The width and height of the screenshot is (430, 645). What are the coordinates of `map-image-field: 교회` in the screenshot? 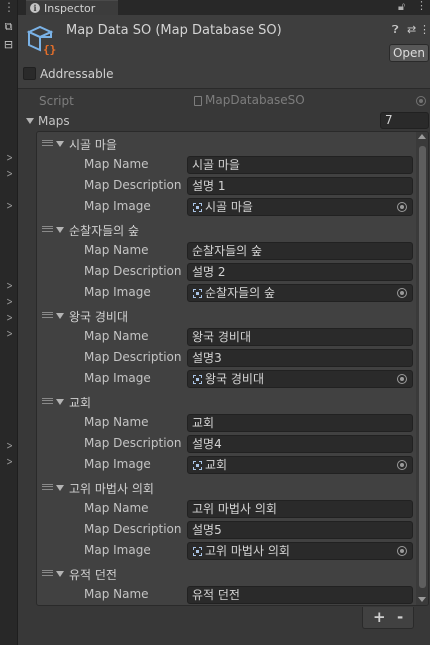 It's located at (300, 465).